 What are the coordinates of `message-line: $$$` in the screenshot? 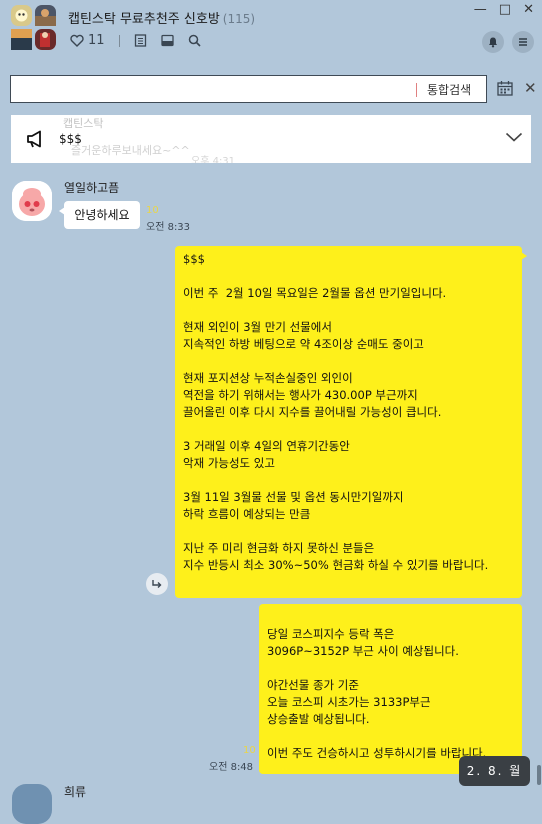 It's located at (194, 259).